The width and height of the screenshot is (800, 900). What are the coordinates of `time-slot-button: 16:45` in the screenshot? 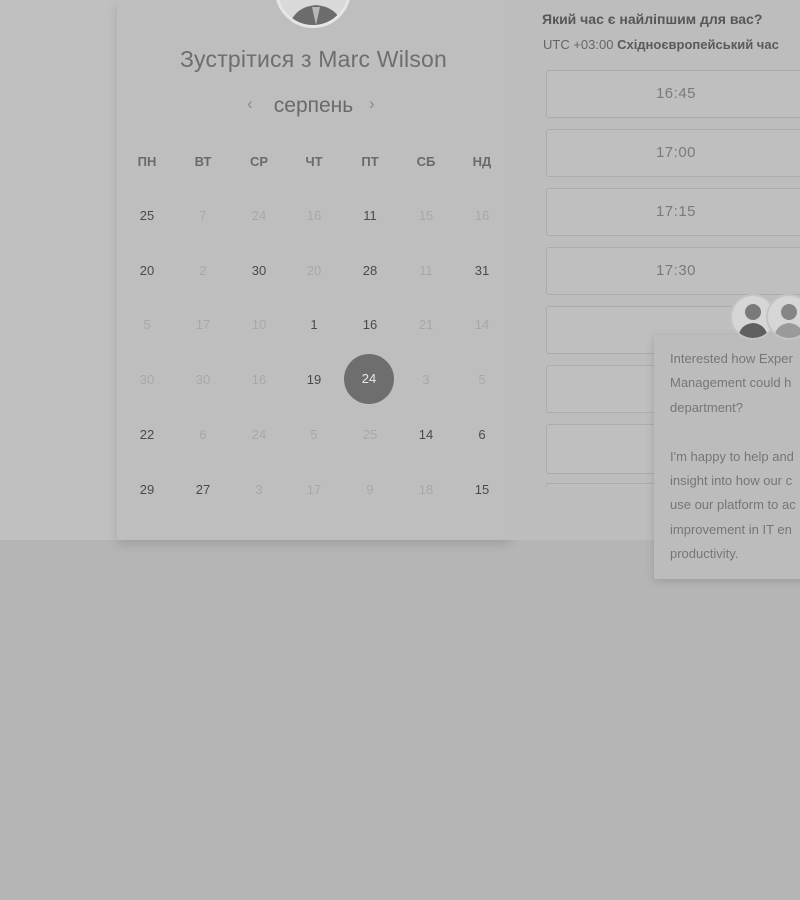 It's located at (673, 94).